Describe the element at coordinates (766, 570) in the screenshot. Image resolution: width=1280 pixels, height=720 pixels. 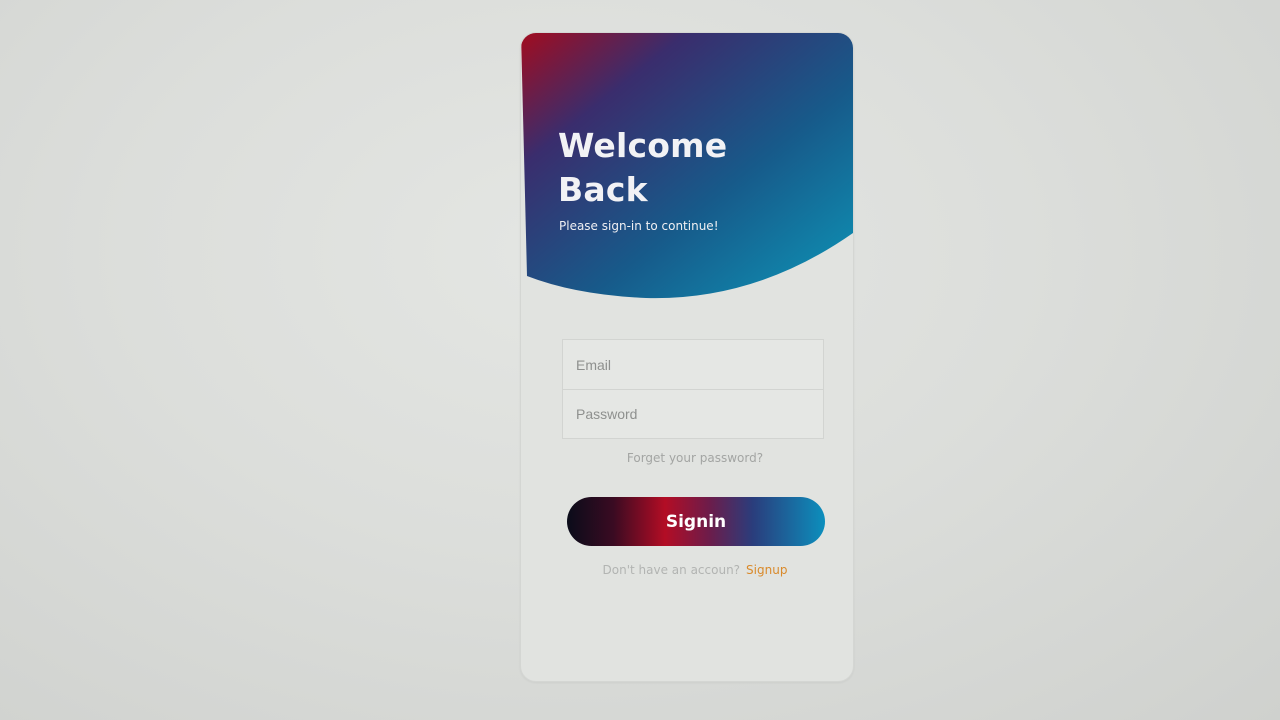
I see `signup-link: Signup` at that location.